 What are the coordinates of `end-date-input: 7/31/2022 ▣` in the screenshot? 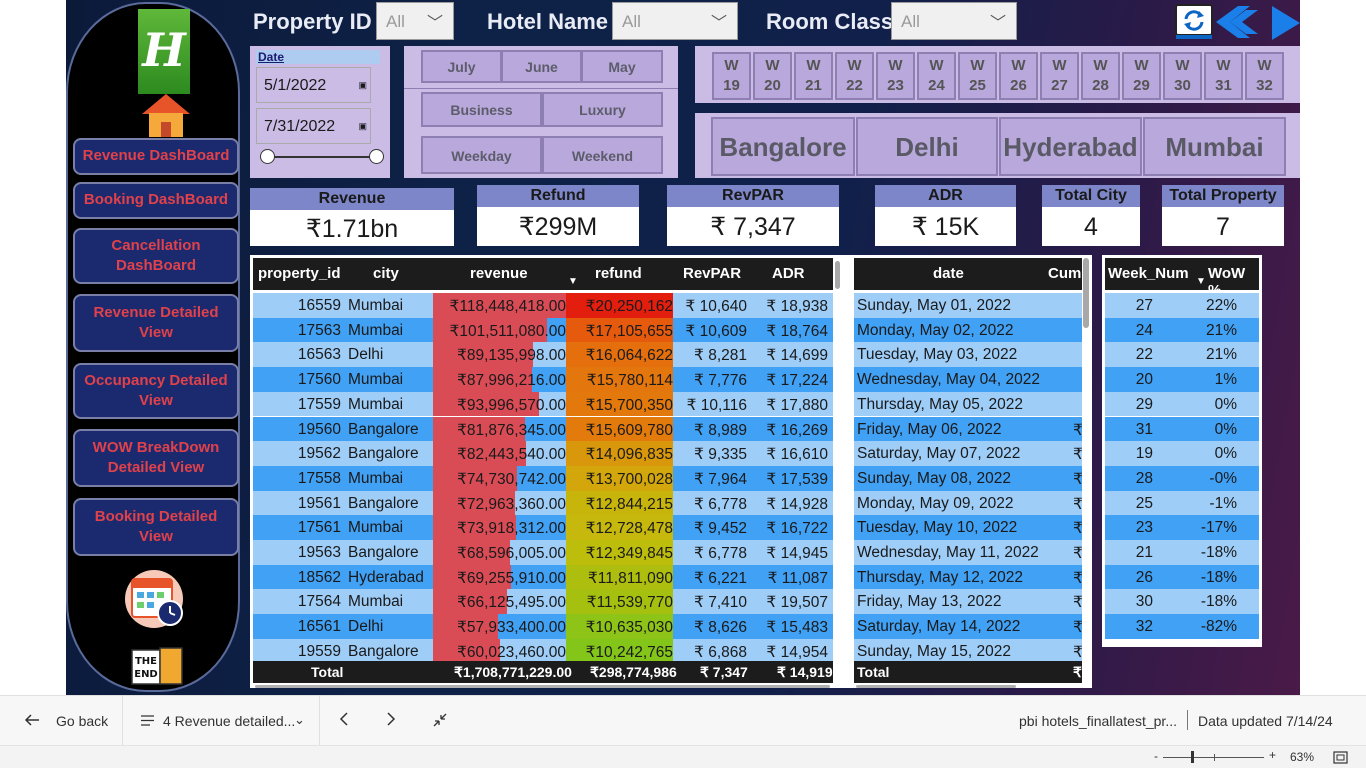 It's located at (313, 126).